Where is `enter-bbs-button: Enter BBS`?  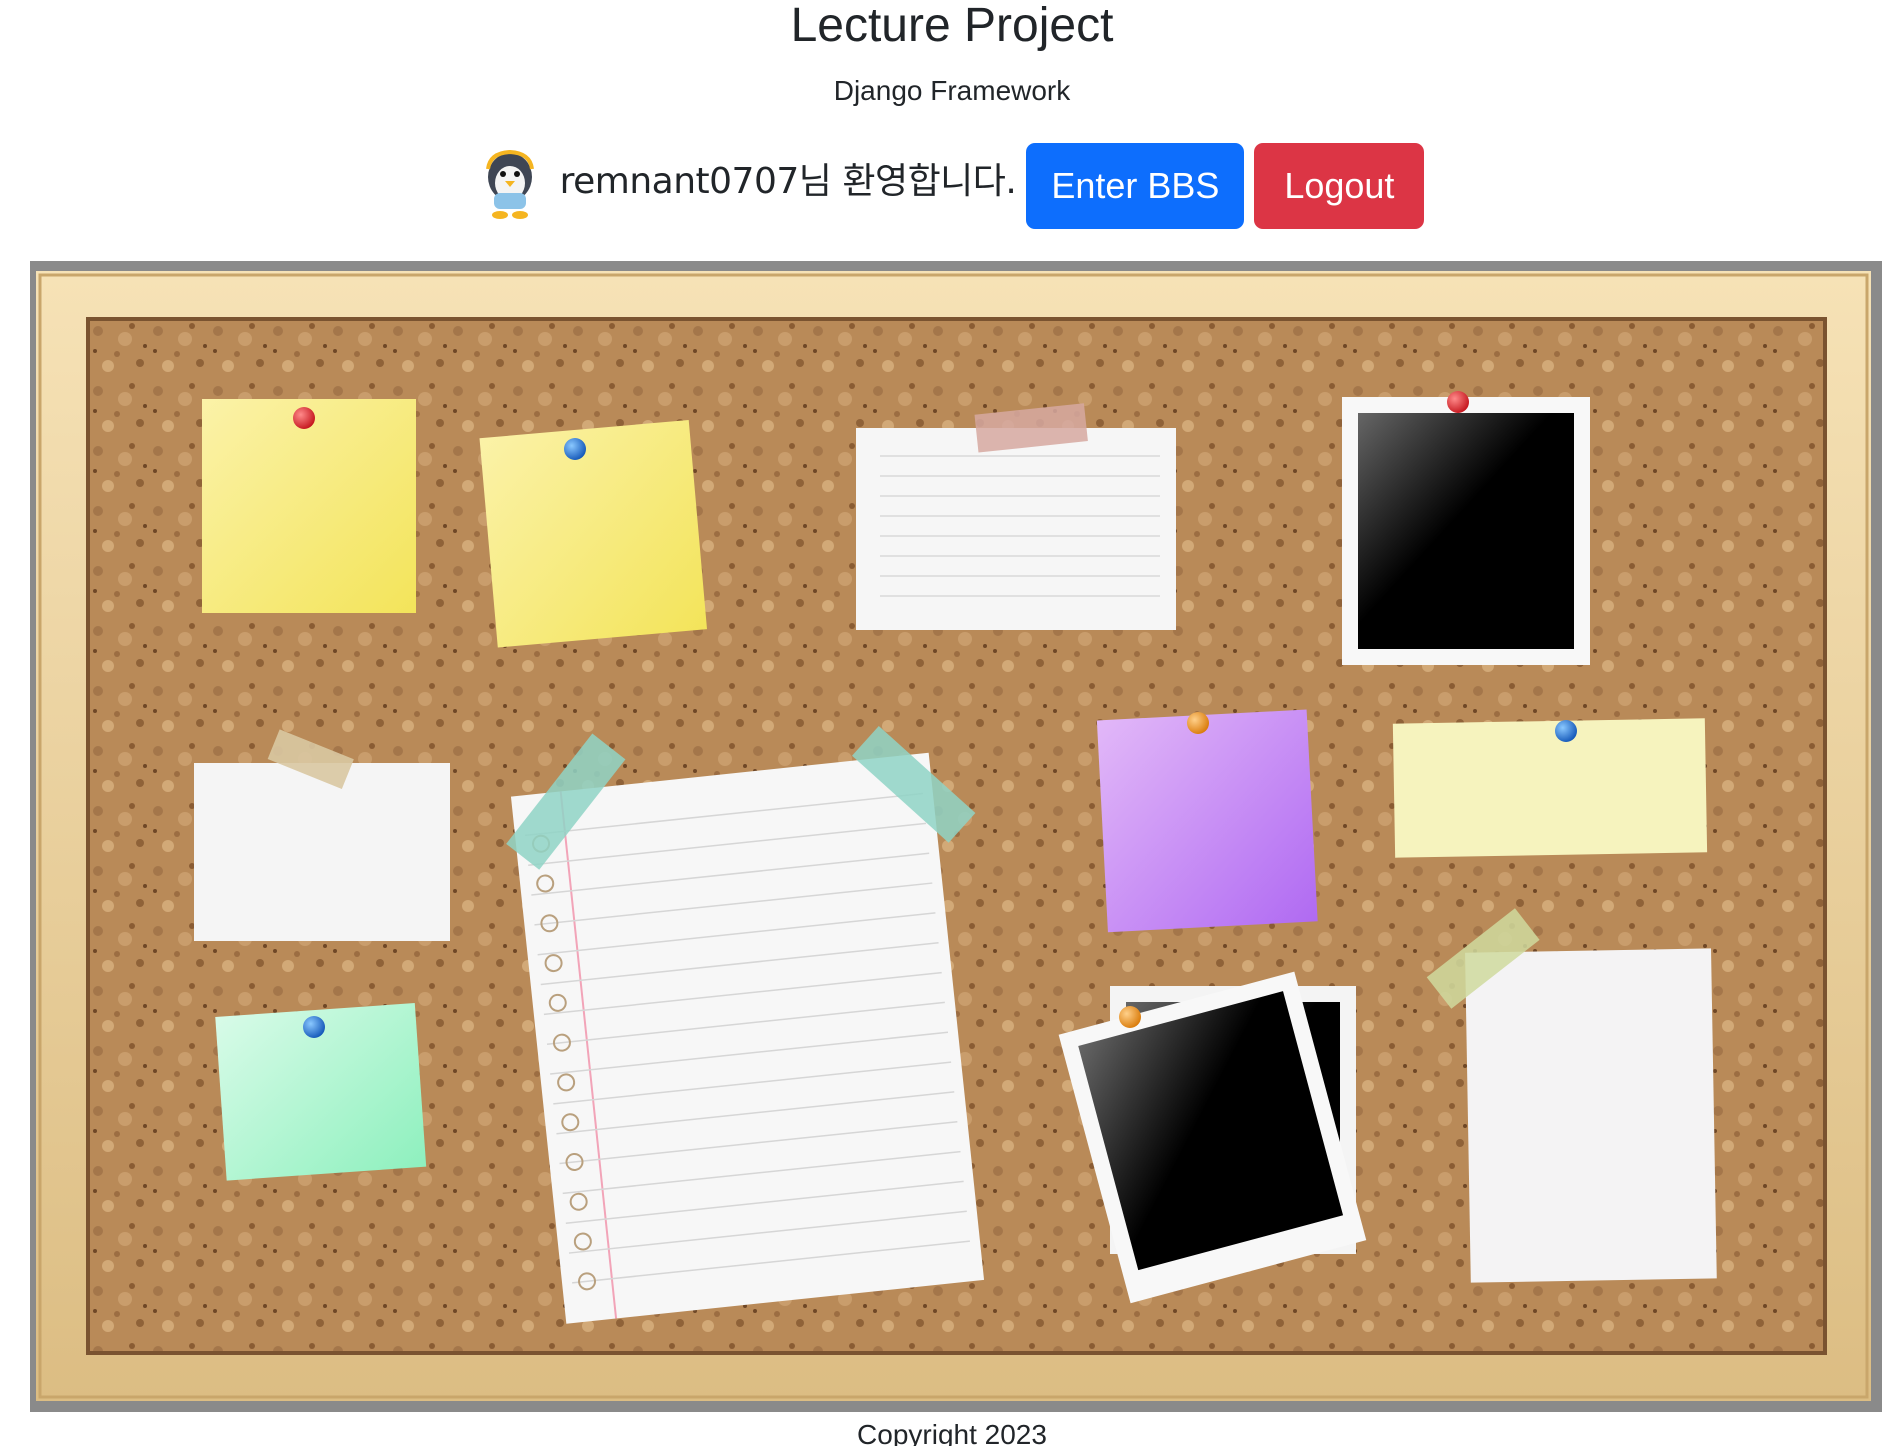
enter-bbs-button: Enter BBS is located at coordinates (1135, 186).